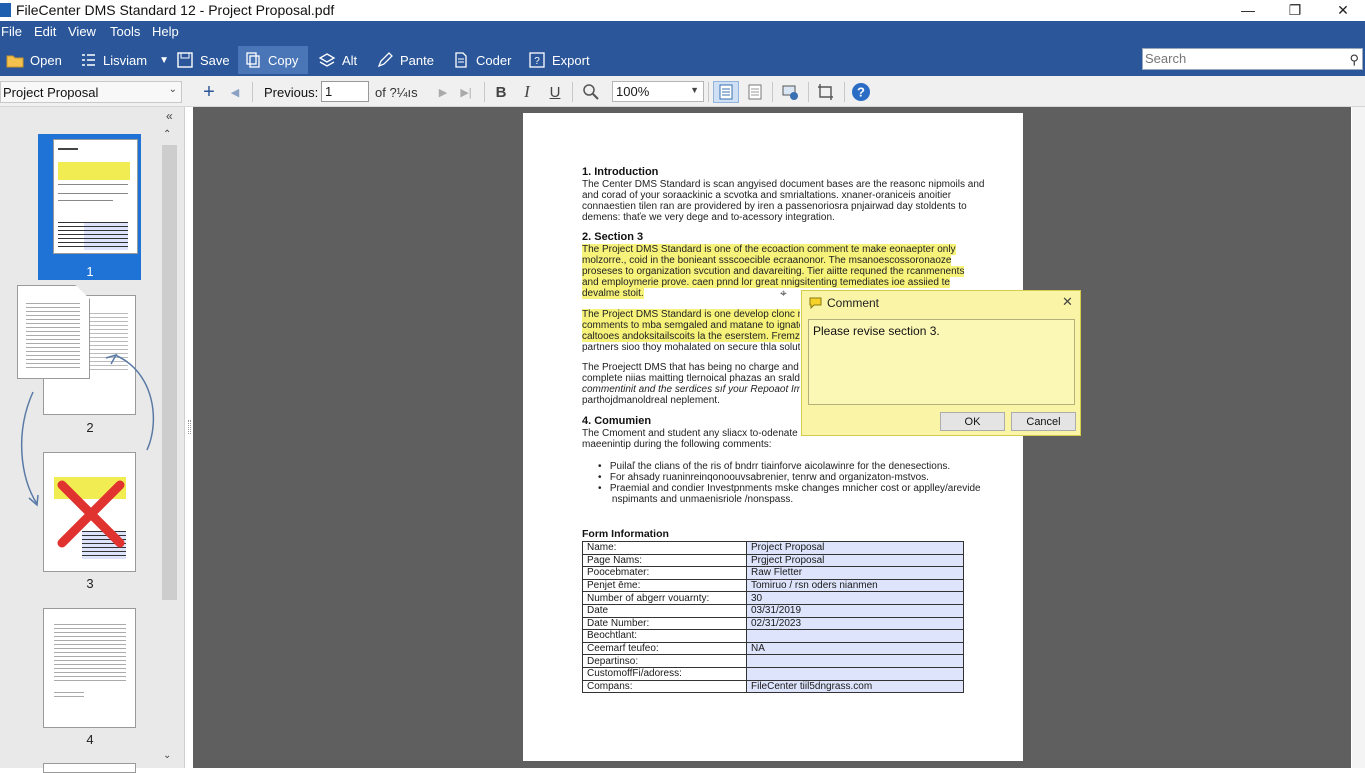 This screenshot has height=773, width=1365. What do you see at coordinates (167, 134) in the screenshot?
I see `scroll-up-icon: ⌃` at bounding box center [167, 134].